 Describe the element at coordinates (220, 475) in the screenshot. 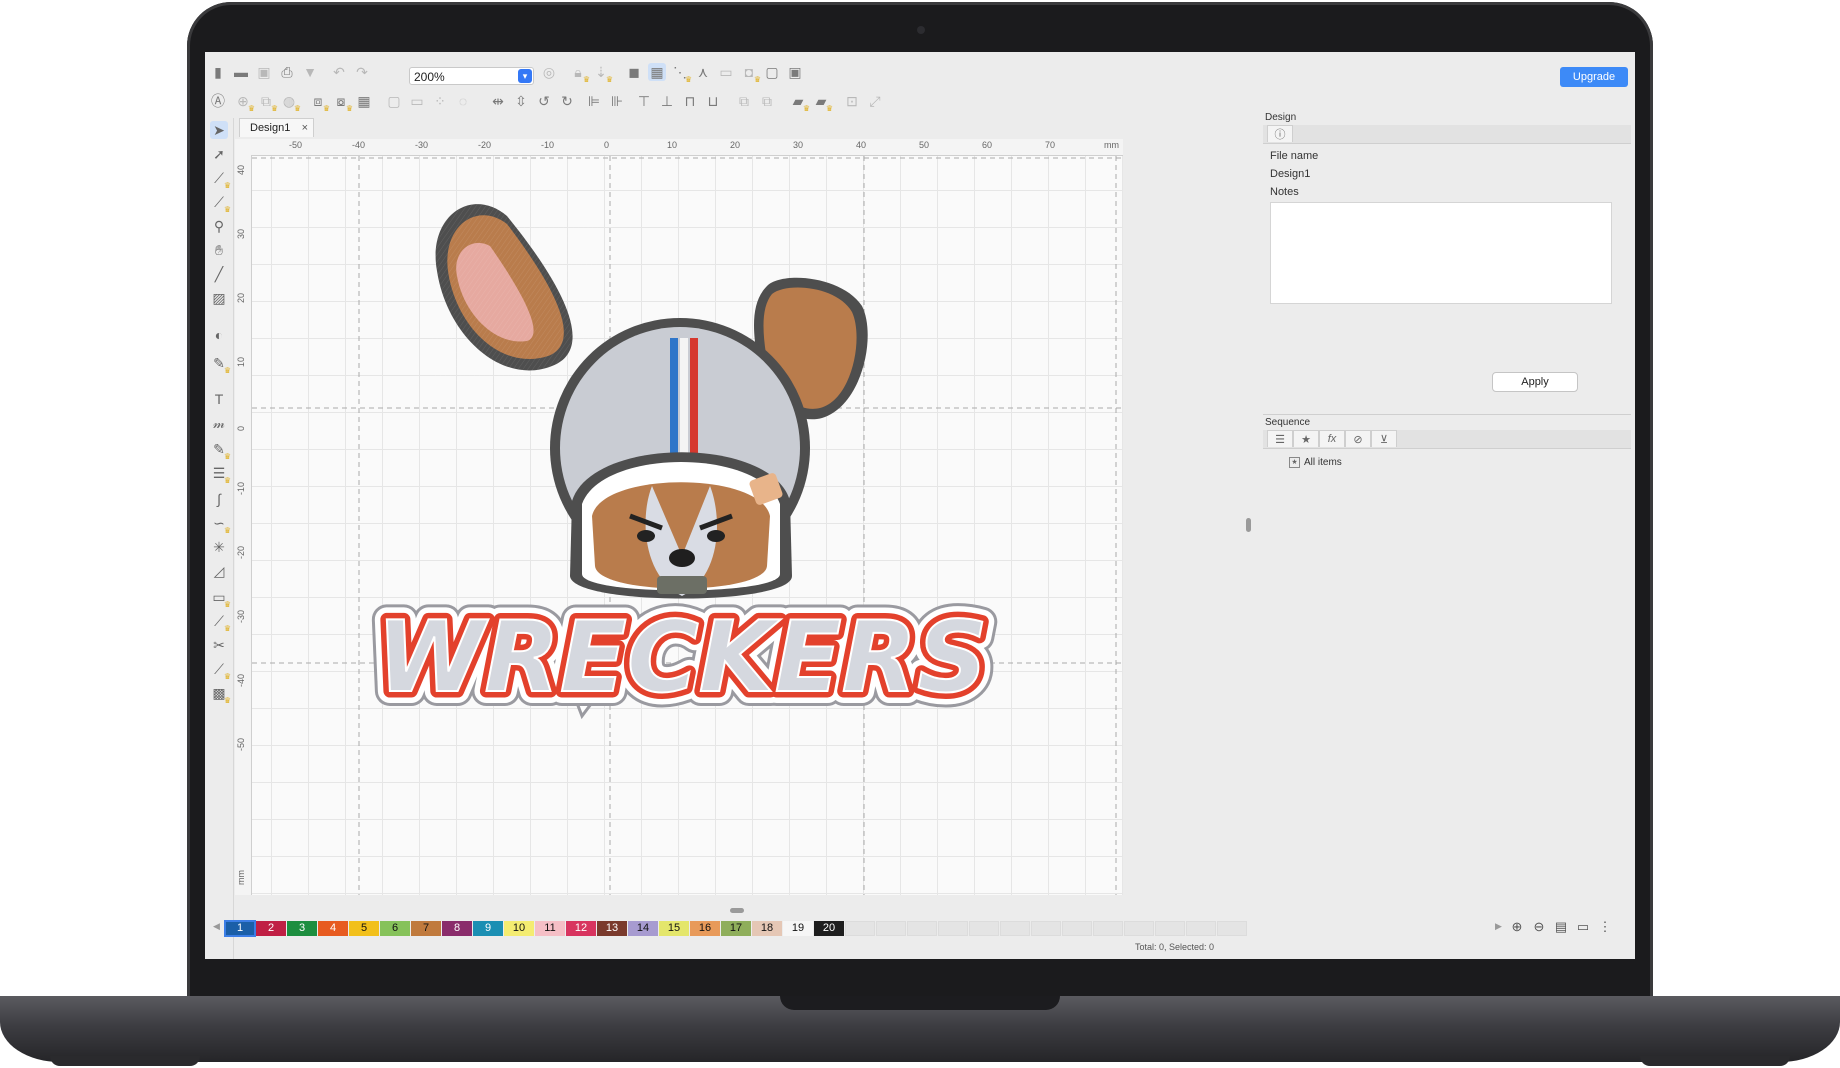

I see `fill-icon: ☰ ♛` at that location.